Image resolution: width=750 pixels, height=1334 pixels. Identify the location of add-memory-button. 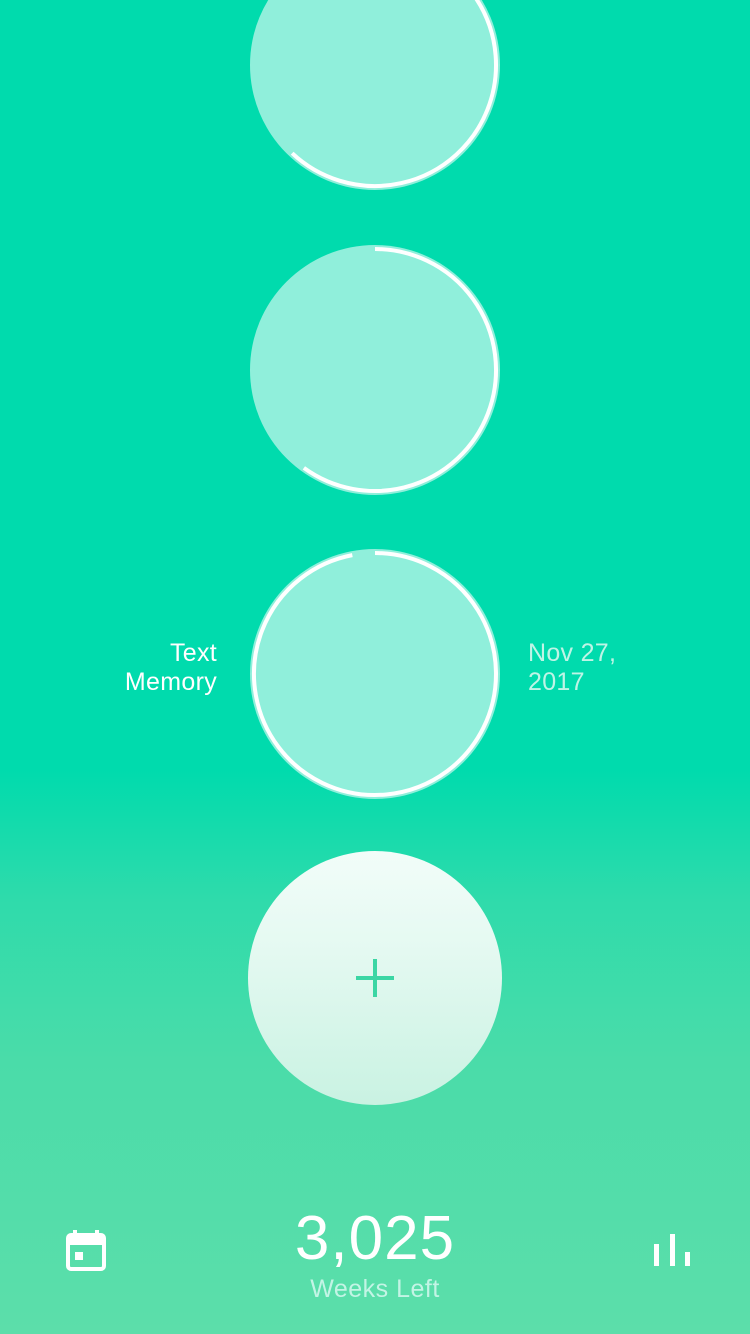
(375, 978).